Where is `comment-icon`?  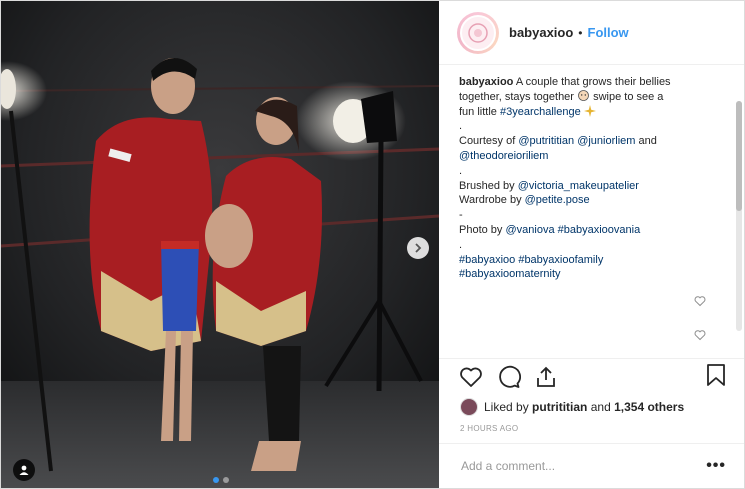 comment-icon is located at coordinates (510, 376).